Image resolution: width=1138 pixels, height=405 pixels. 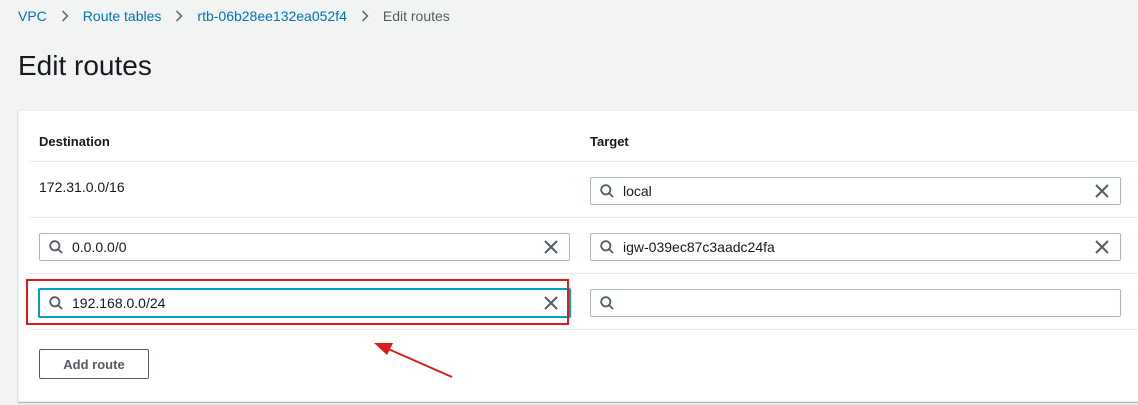 What do you see at coordinates (32, 16) in the screenshot?
I see `breadcrumb-vpc: VPC` at bounding box center [32, 16].